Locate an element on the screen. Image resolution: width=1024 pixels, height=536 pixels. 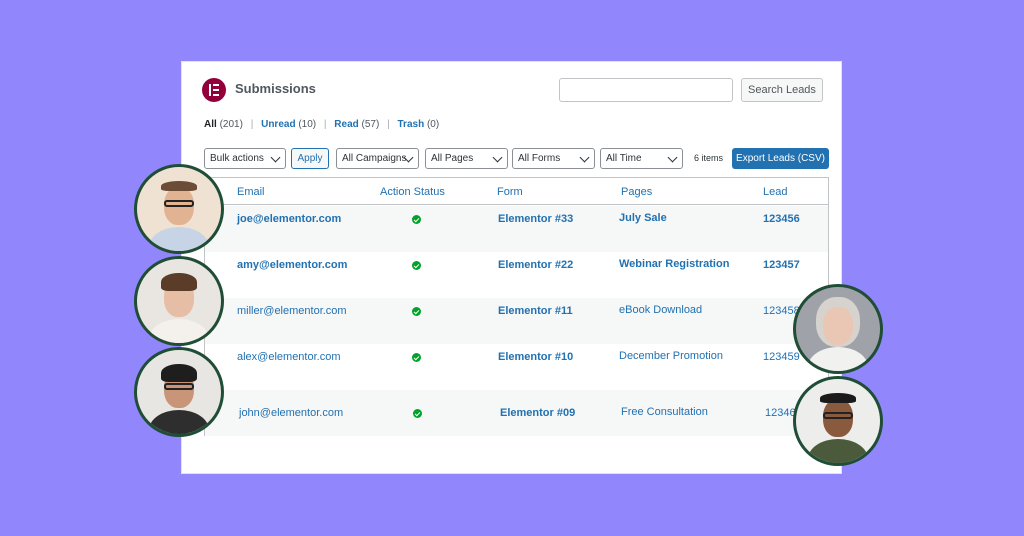
elementor-logo-icon is located at coordinates (214, 90).